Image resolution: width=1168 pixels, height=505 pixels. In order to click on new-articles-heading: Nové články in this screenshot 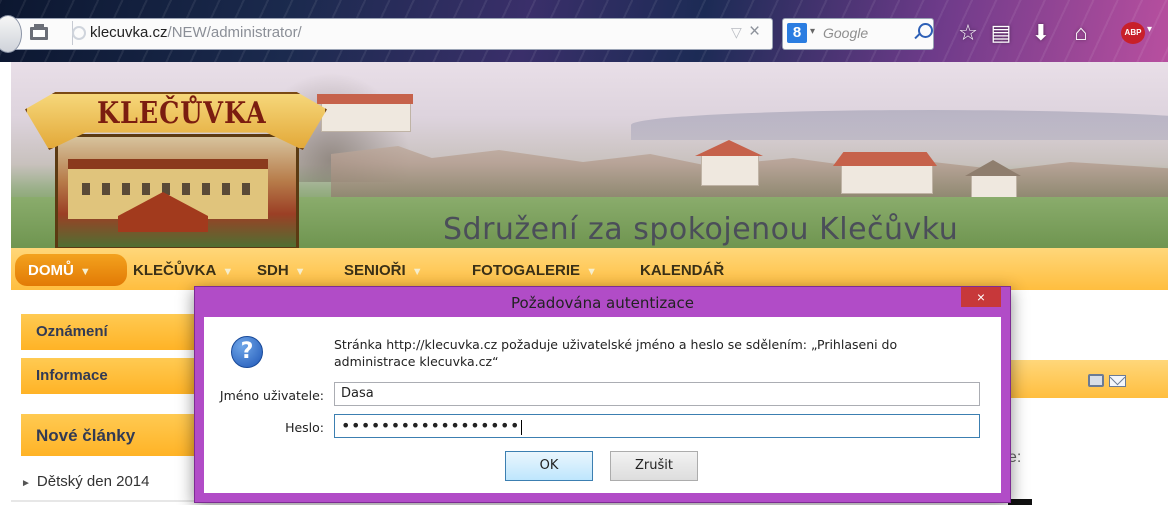, I will do `click(108, 435)`.